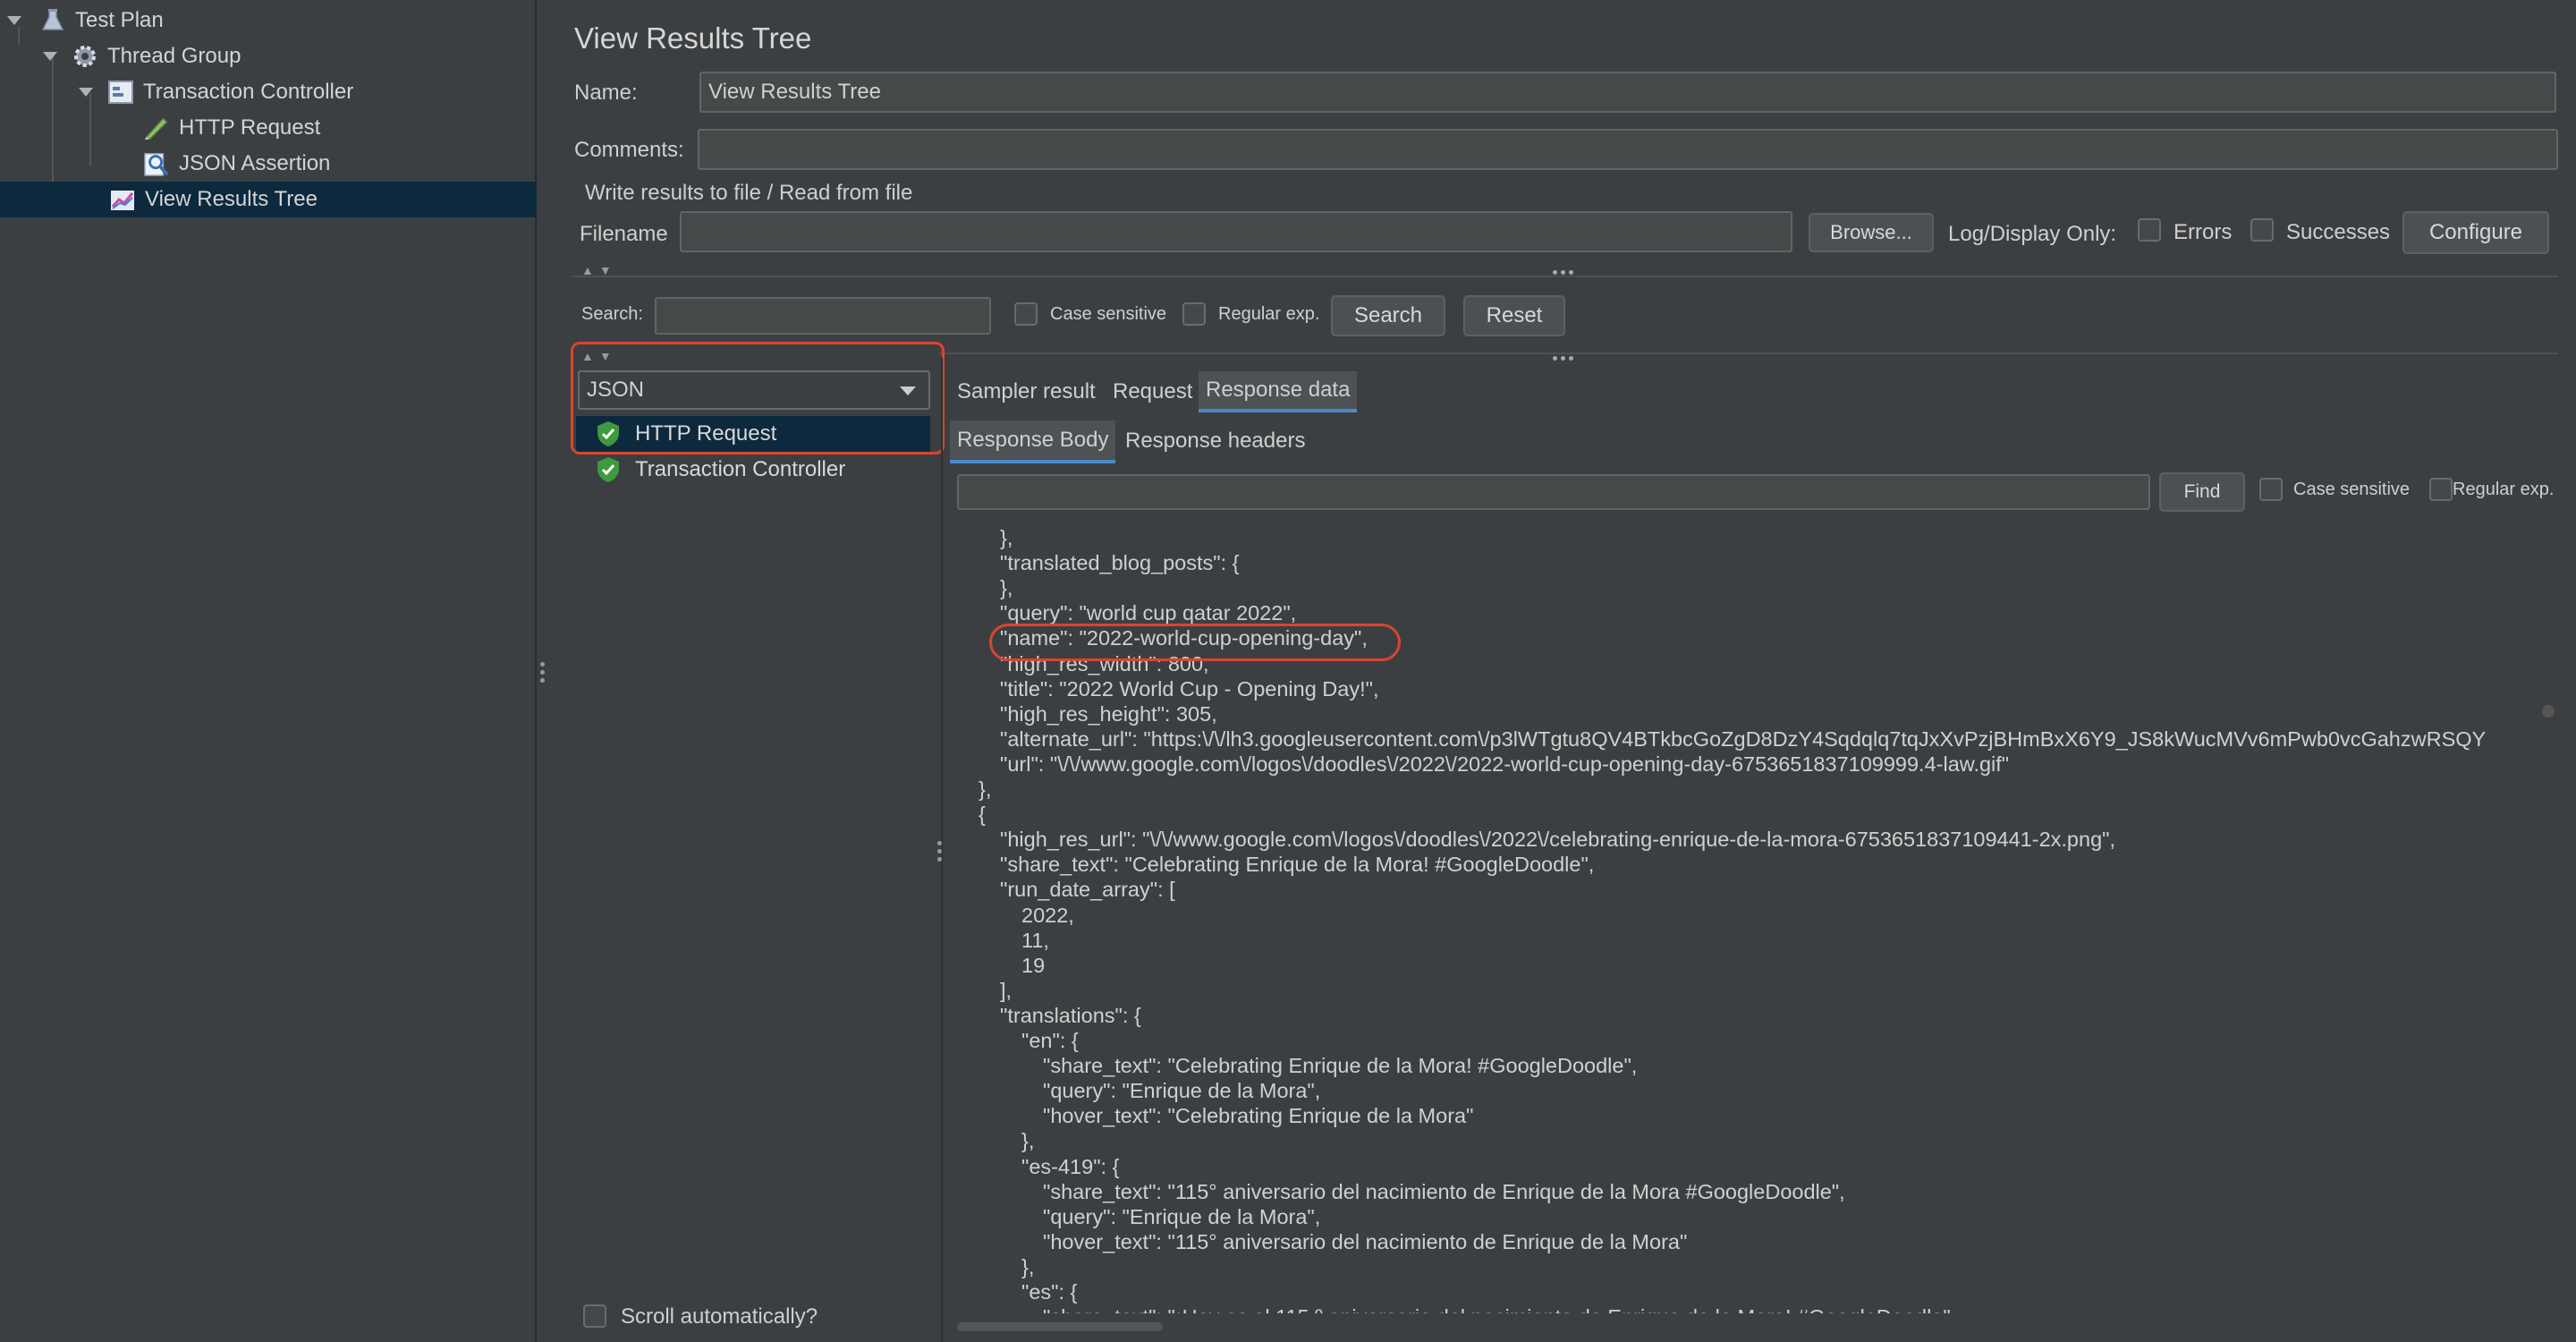 The width and height of the screenshot is (2576, 1342). Describe the element at coordinates (174, 56) in the screenshot. I see `tree-item-label: Thread Group` at that location.